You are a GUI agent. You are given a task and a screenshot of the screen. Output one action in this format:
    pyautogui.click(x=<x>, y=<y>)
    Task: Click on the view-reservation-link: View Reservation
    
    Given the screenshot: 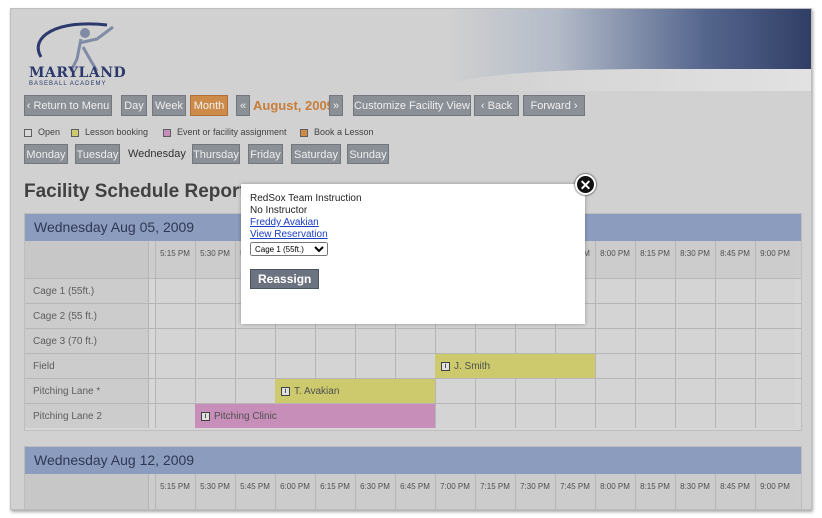 What is the action you would take?
    pyautogui.click(x=289, y=234)
    